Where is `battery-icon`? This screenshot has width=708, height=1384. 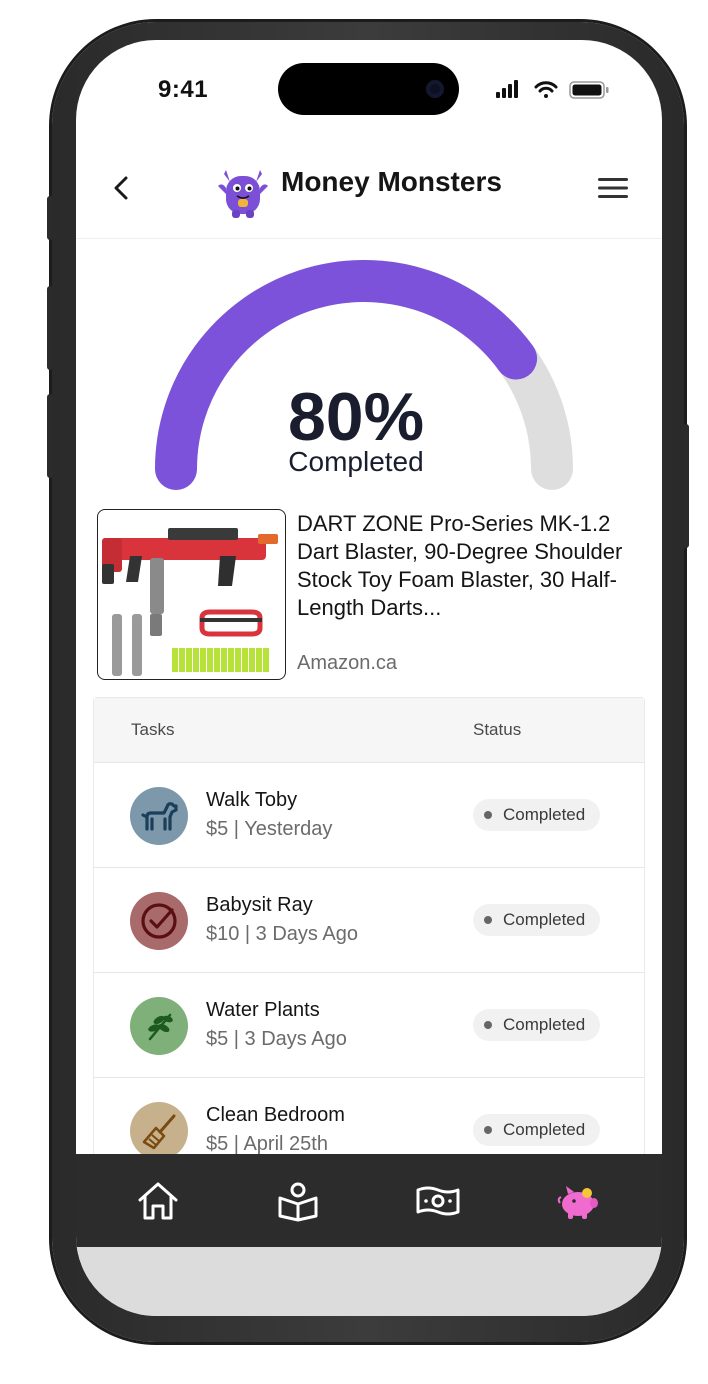 battery-icon is located at coordinates (589, 90).